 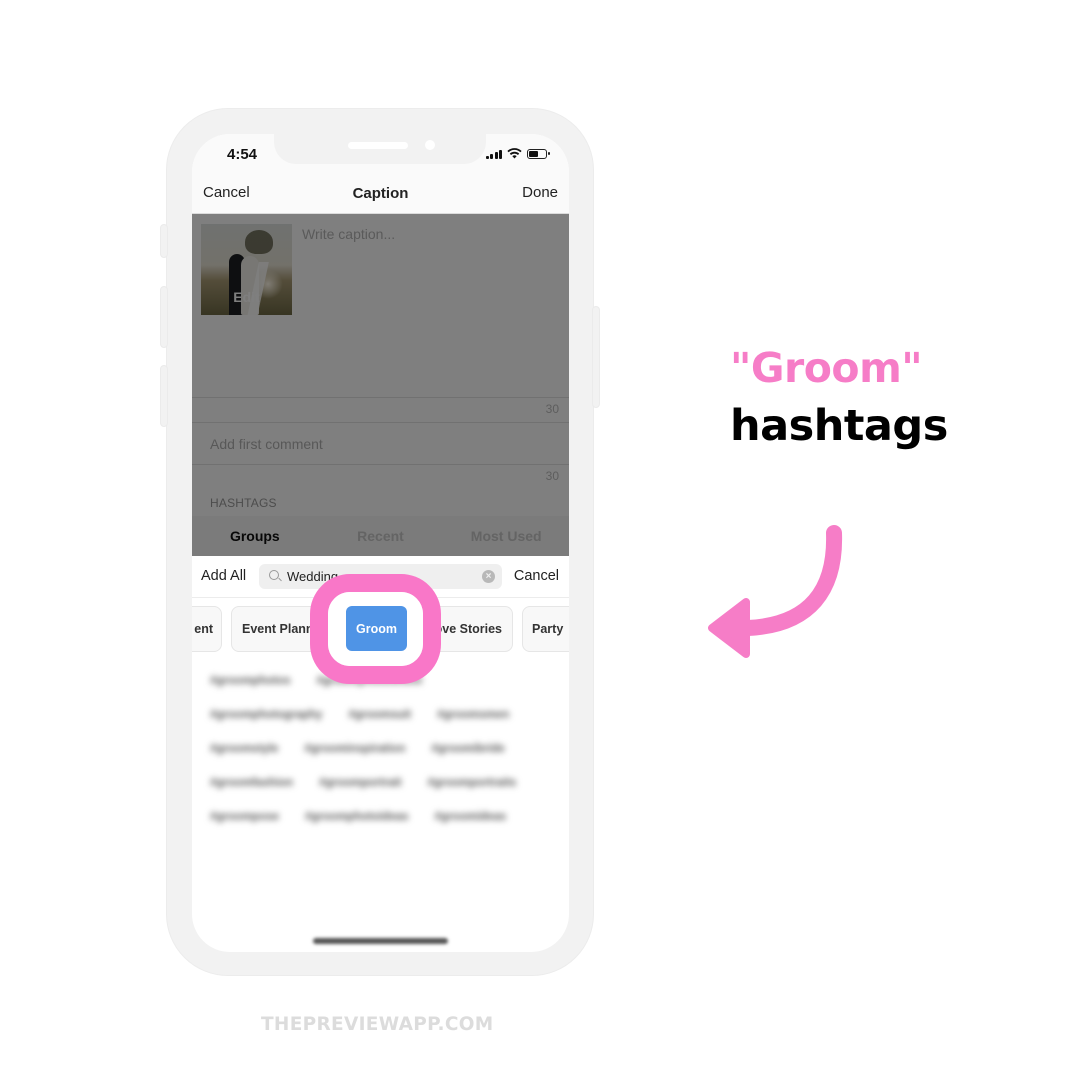 What do you see at coordinates (839, 426) in the screenshot?
I see `headline-rest: hashtags` at bounding box center [839, 426].